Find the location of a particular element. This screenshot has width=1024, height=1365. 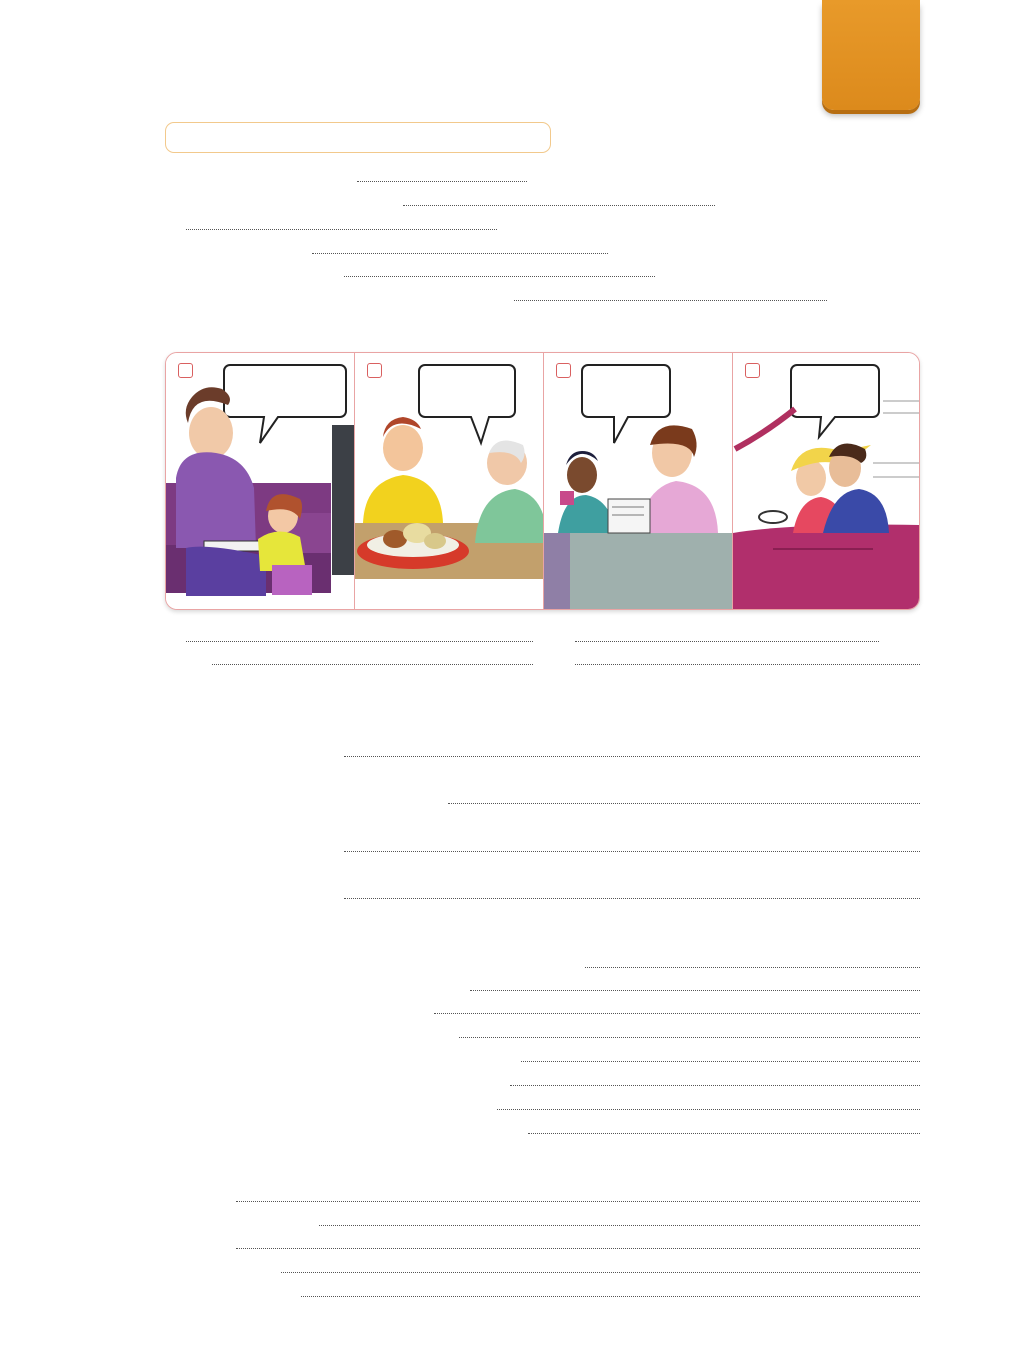

panel-3-illustration is located at coordinates (638, 481).